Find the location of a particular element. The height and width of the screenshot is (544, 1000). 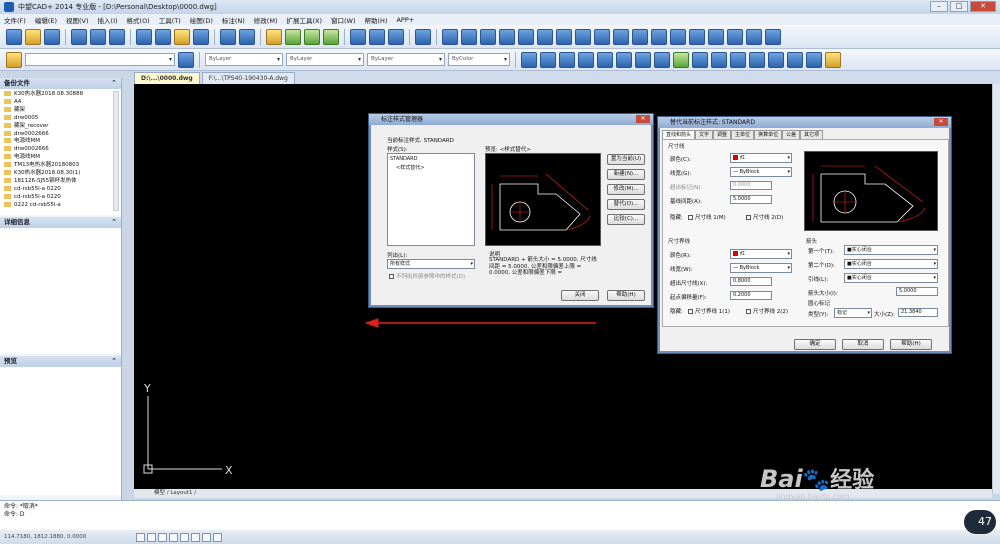

tab-alt-units: 换算单位 is located at coordinates (768, 134).